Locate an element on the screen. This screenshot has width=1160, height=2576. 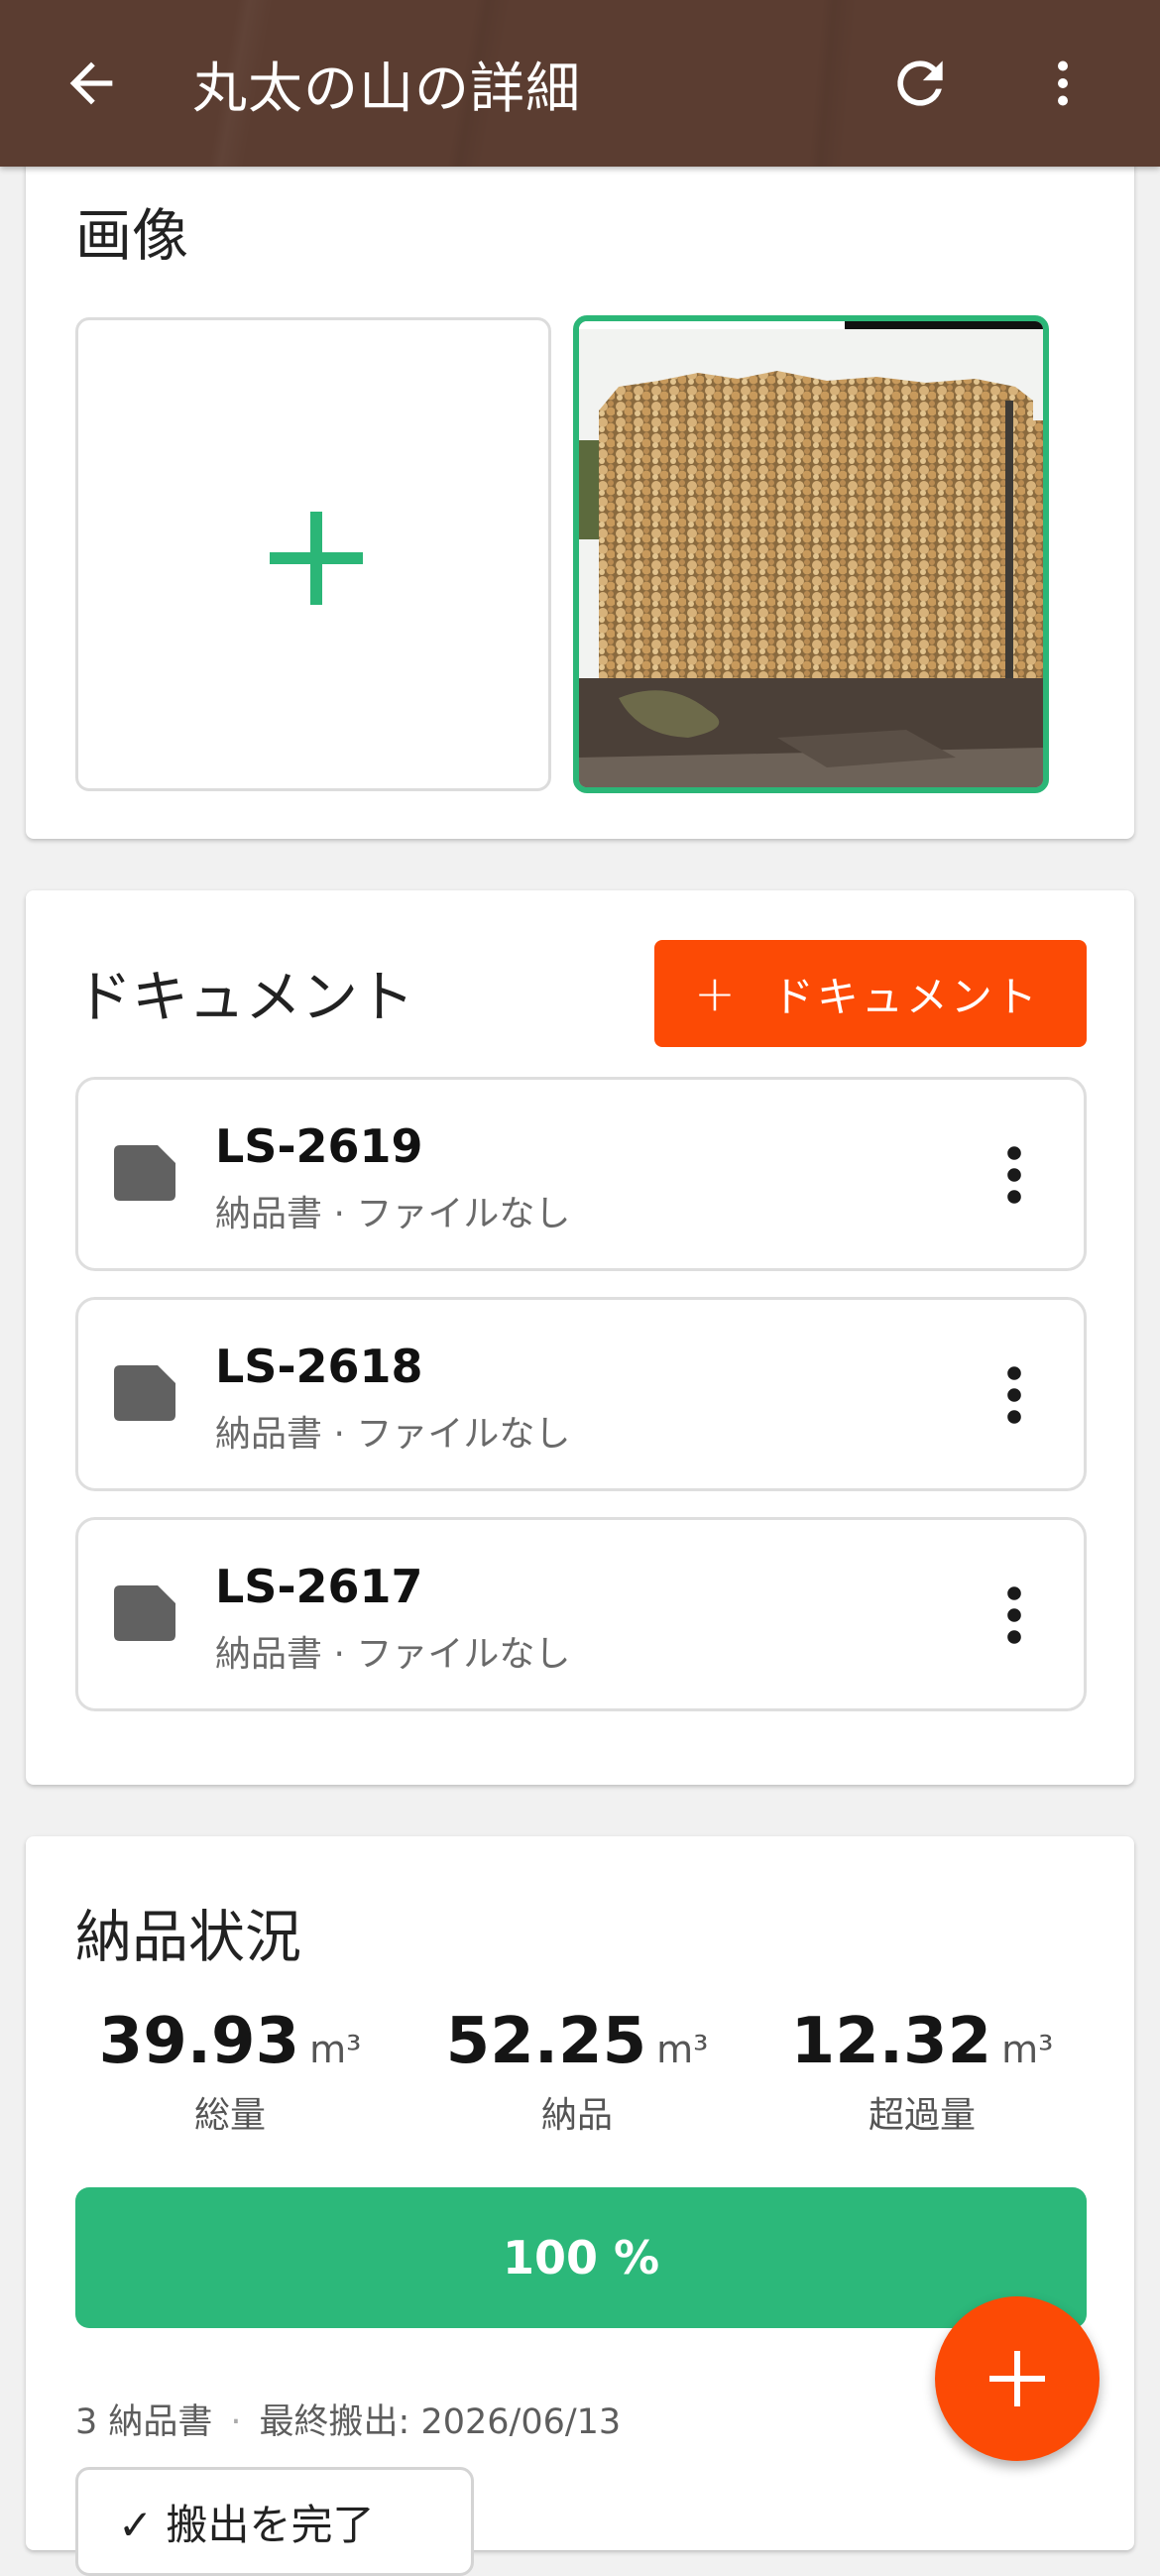
document-list-item: LS-2619 納品書 · ファイルなし is located at coordinates (581, 1174).